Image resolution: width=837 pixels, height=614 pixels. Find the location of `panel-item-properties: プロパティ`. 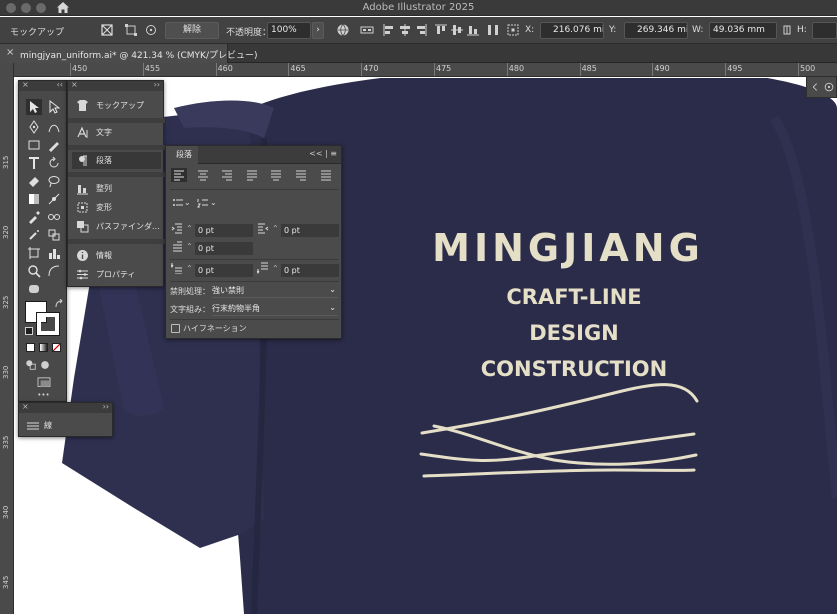

panel-item-properties: プロパティ is located at coordinates (116, 274).